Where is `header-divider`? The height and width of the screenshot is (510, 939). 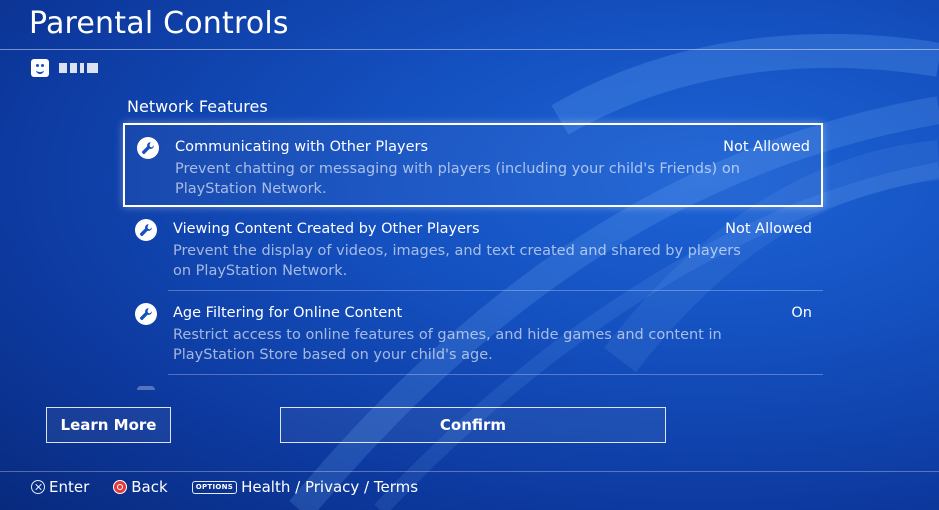
header-divider is located at coordinates (469, 49).